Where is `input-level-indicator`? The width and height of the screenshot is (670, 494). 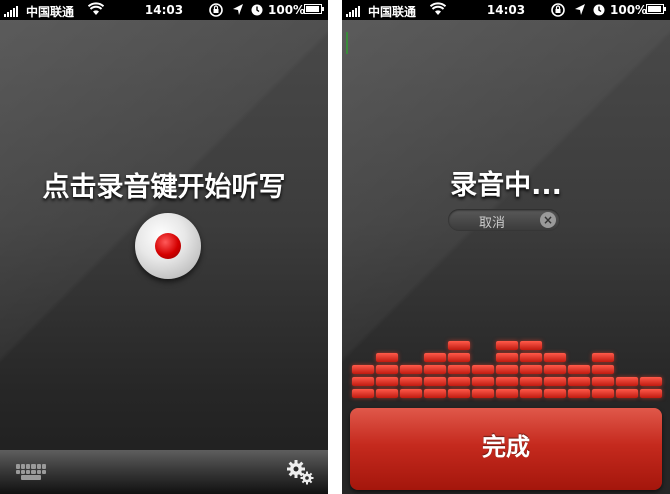
input-level-indicator is located at coordinates (347, 43).